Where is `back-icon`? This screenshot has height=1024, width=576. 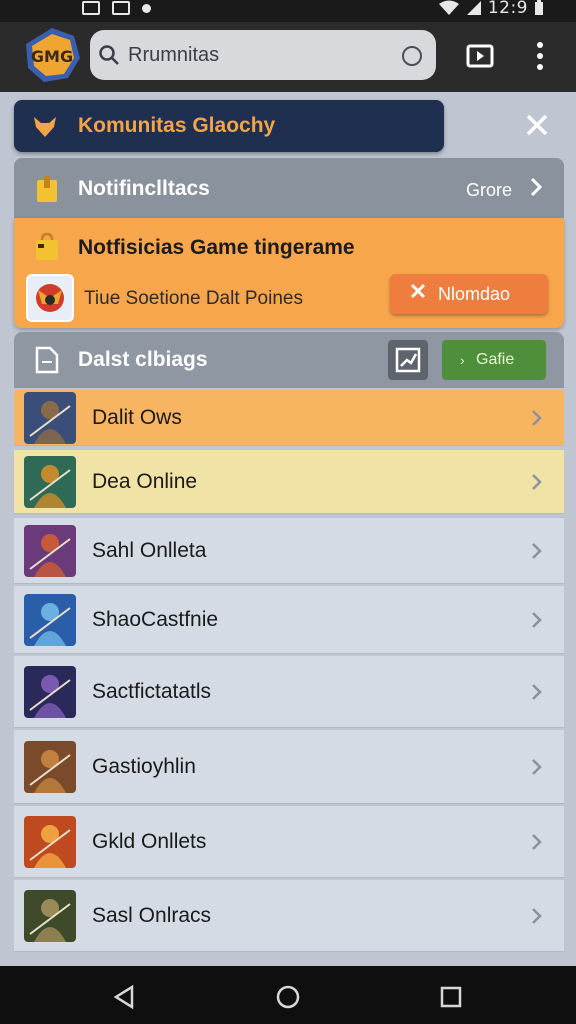 back-icon is located at coordinates (125, 997).